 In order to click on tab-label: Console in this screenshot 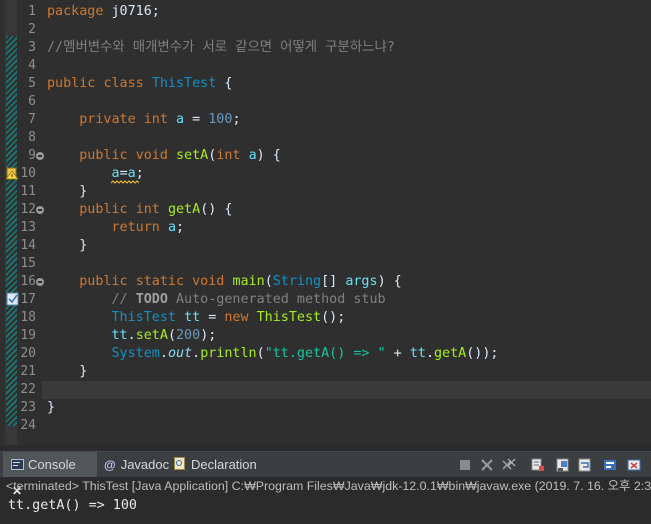, I will do `click(52, 464)`.